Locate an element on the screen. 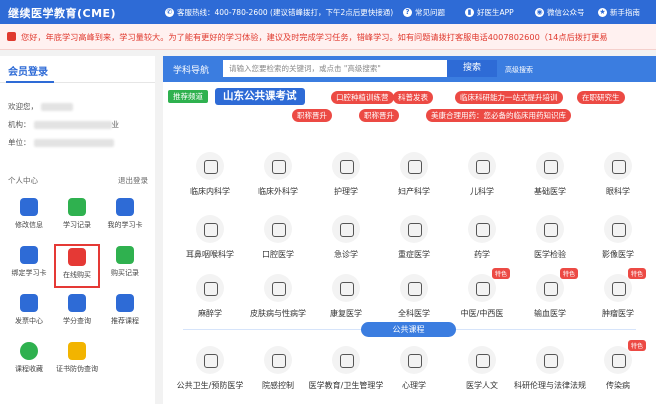 Image resolution: width=656 pixels, height=404 pixels. mask-icon is located at coordinates (278, 360).